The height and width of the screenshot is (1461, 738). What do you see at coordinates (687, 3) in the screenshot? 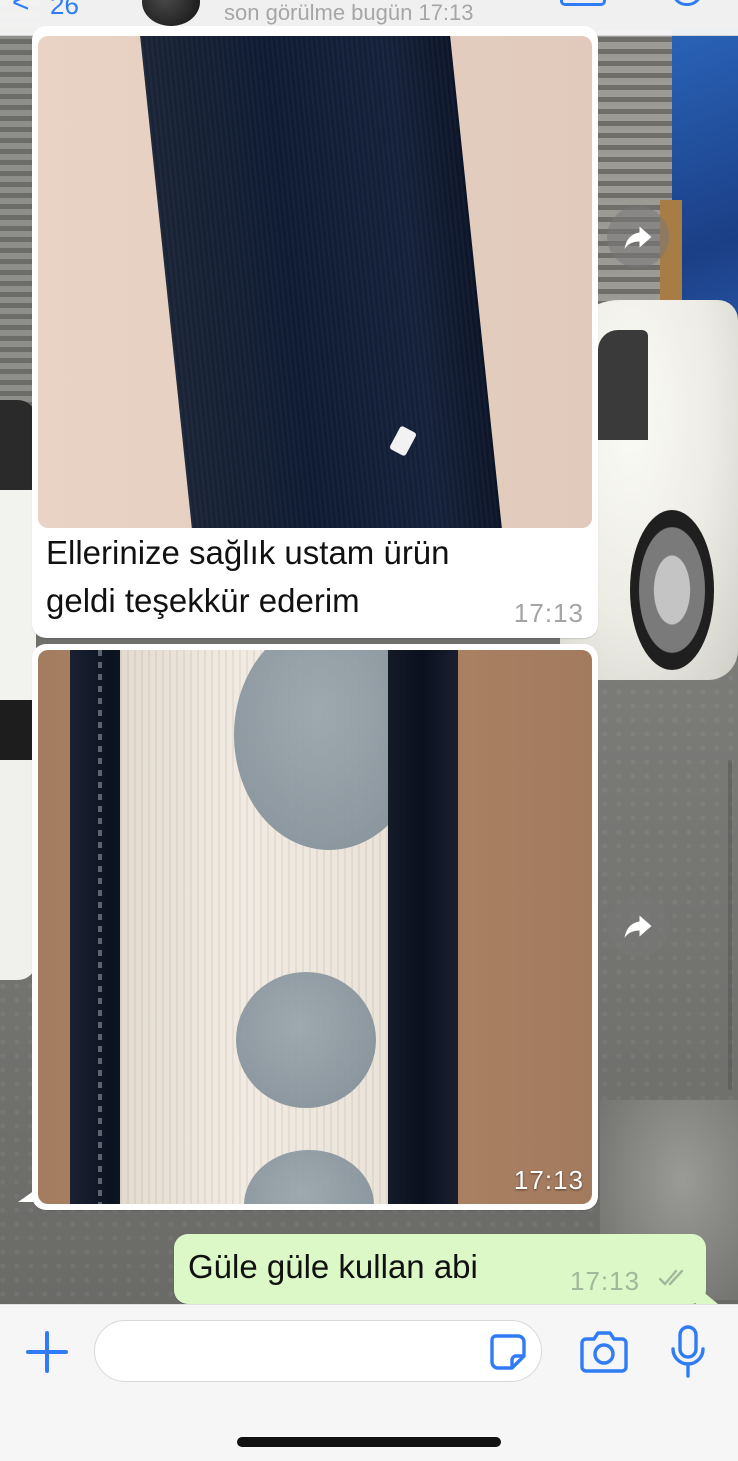
I see `phone-call-icon` at bounding box center [687, 3].